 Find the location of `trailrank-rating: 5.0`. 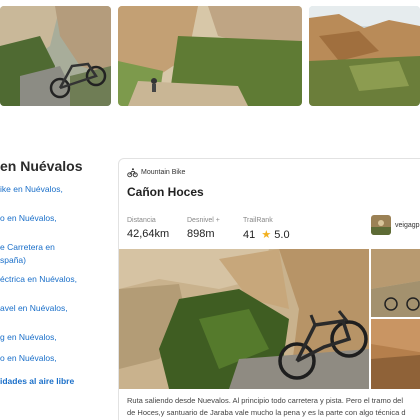

trailrank-rating: 5.0 is located at coordinates (282, 235).